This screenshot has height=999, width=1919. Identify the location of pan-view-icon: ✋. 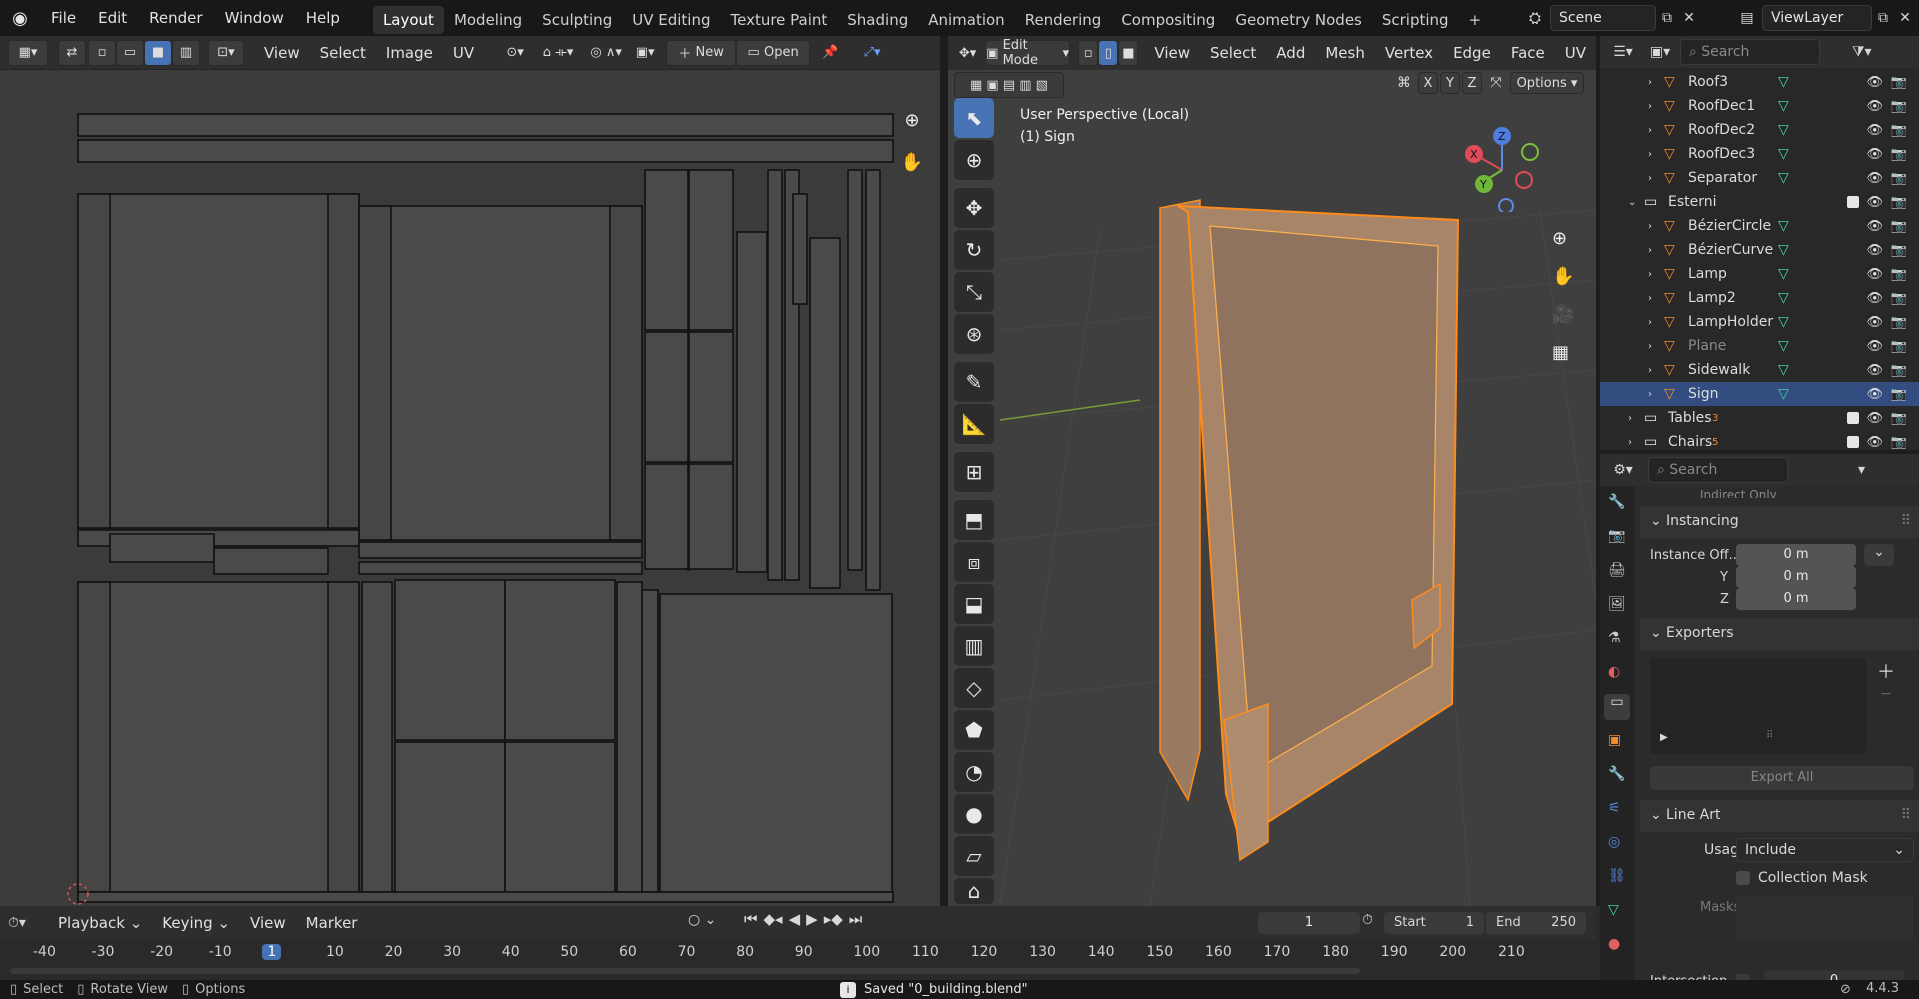
(1563, 276).